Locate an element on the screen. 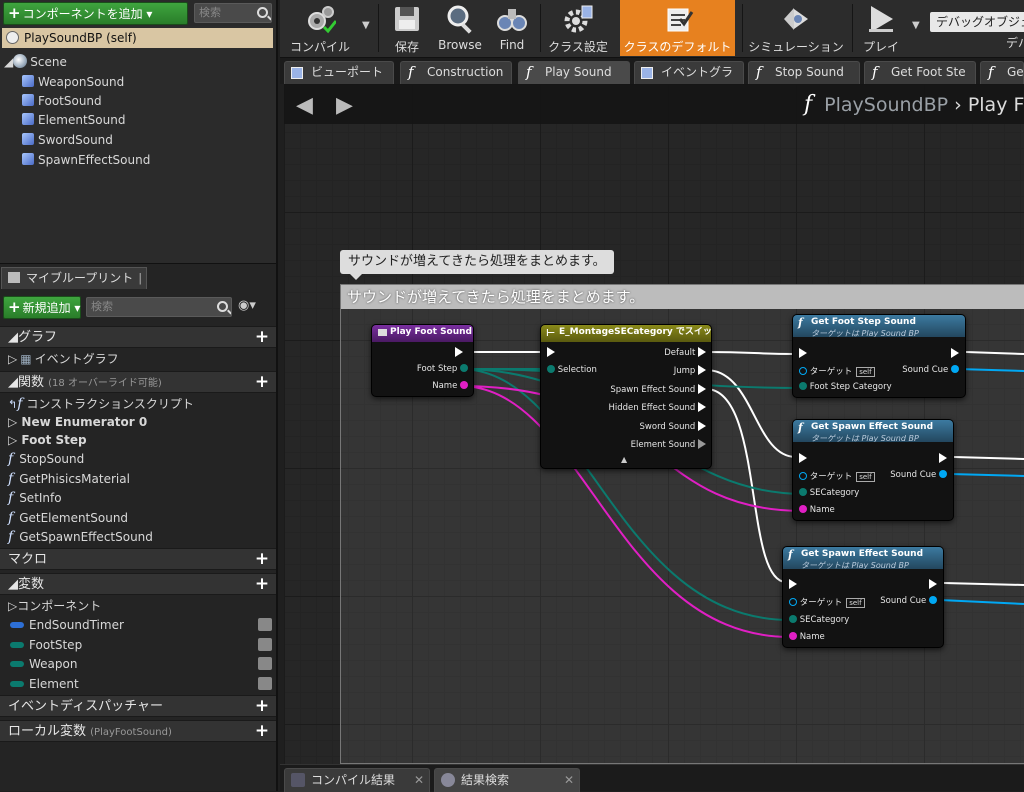 Image resolution: width=1024 pixels, height=792 pixels. function-item-setinfo: f SetInfo is located at coordinates (138, 498).